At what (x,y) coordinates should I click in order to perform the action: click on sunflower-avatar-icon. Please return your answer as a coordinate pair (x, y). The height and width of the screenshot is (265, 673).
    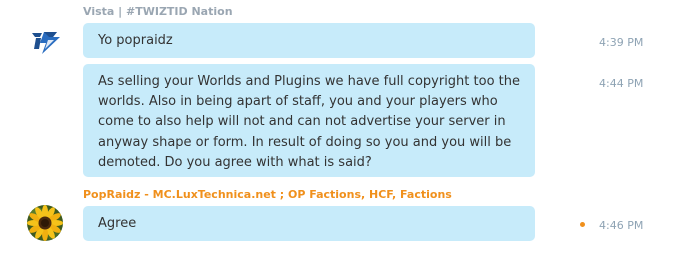
    Looking at the image, I should click on (45, 223).